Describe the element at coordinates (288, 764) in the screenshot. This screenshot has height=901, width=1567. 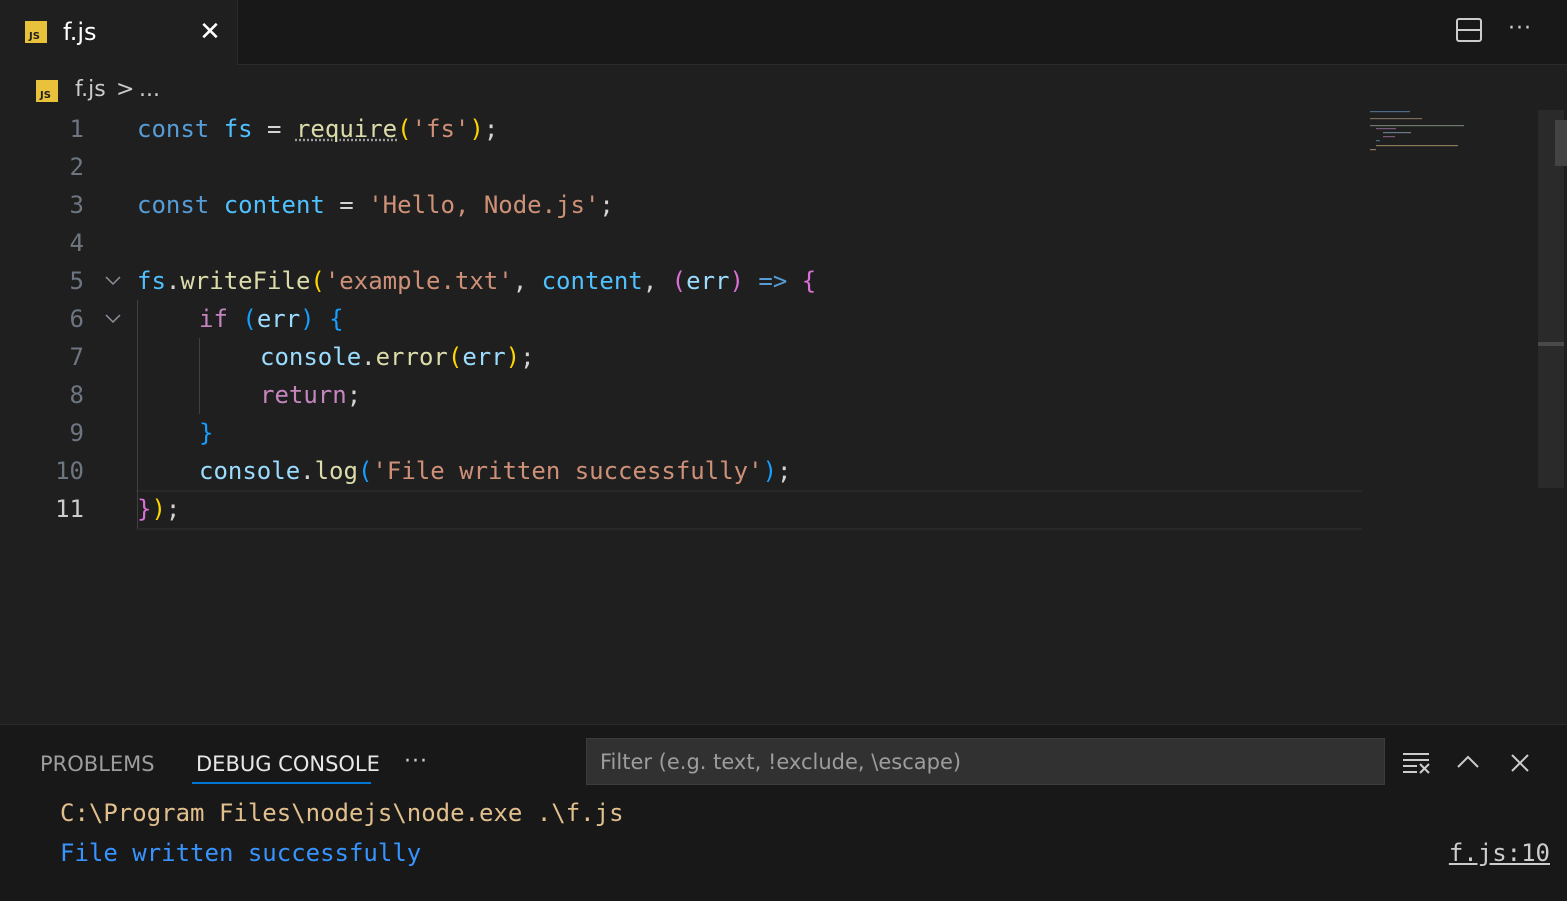
I see `tab-debug-console: DEBUG CONSOLE` at that location.